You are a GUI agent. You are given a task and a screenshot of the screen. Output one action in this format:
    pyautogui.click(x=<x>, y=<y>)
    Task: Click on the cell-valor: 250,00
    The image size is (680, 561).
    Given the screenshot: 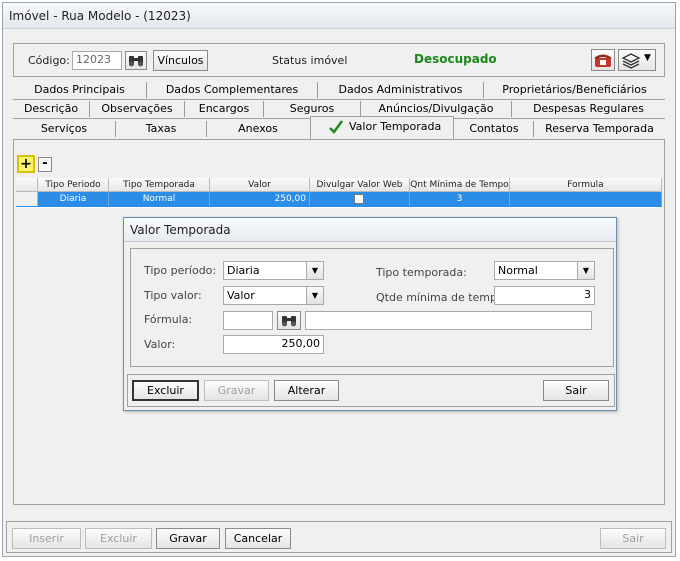 What is the action you would take?
    pyautogui.click(x=260, y=199)
    